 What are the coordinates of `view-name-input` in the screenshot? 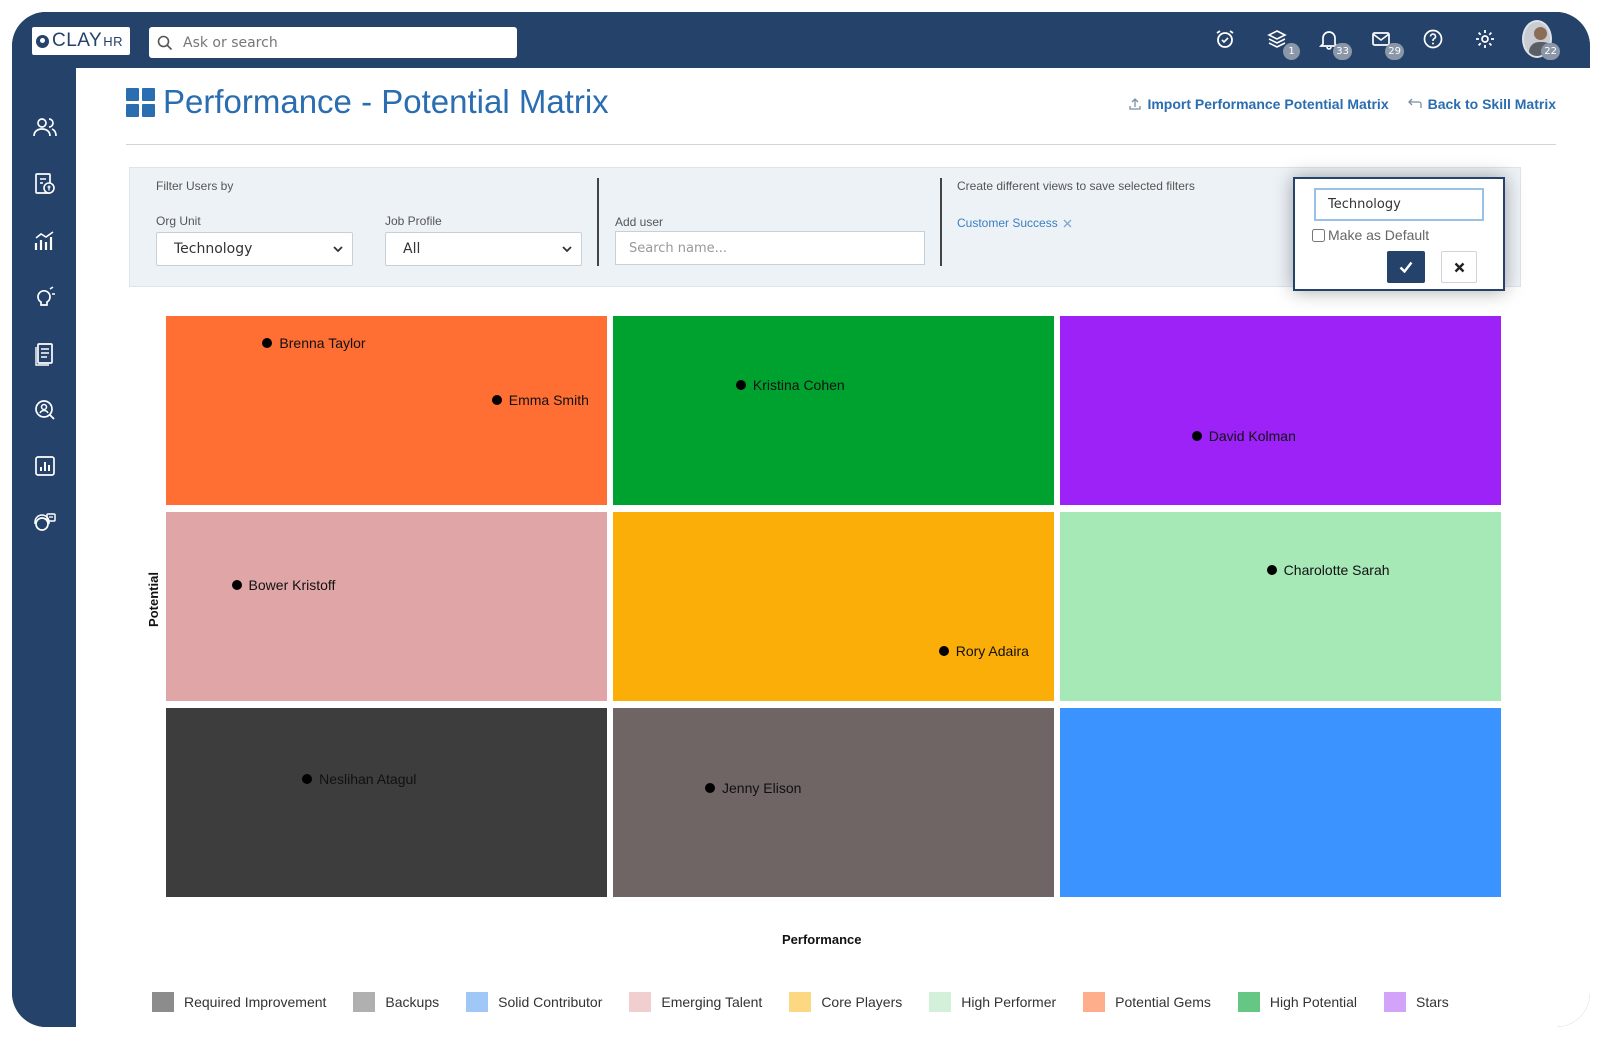 It's located at (1399, 204).